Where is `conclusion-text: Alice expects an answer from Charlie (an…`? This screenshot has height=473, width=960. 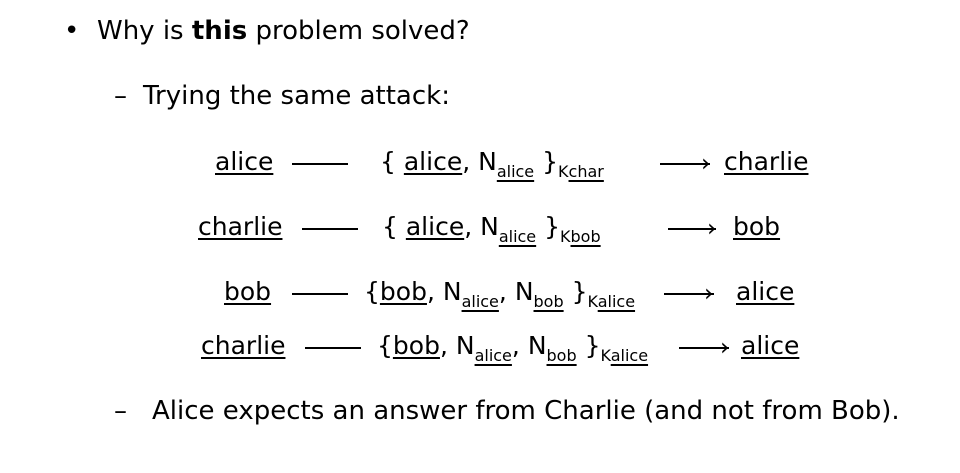 conclusion-text: Alice expects an answer from Charlie (an… is located at coordinates (526, 411).